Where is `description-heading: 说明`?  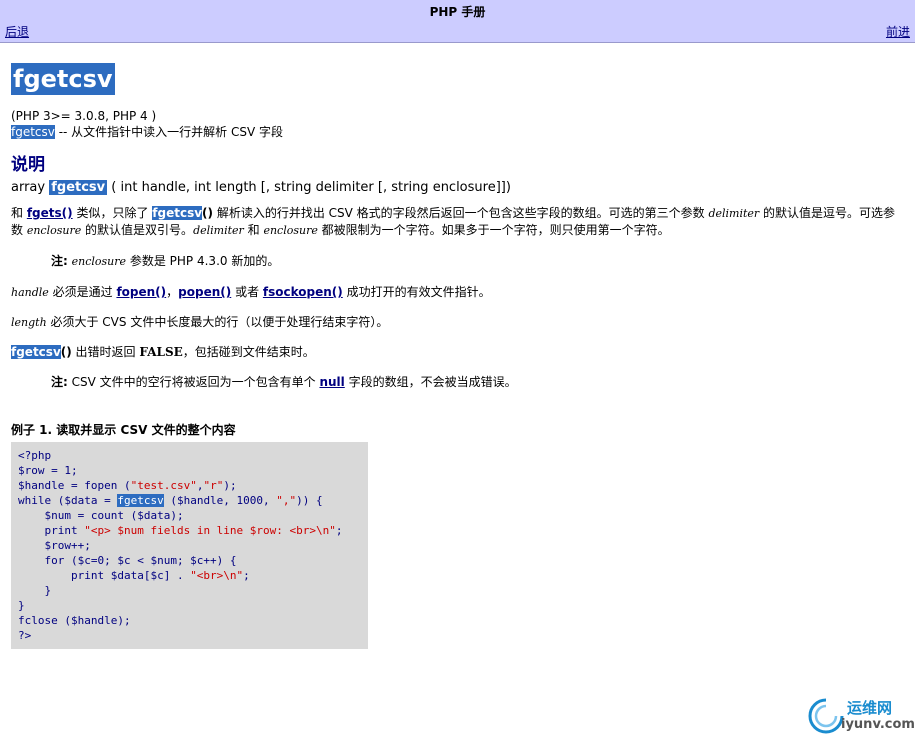
description-heading: 说明 is located at coordinates (28, 165).